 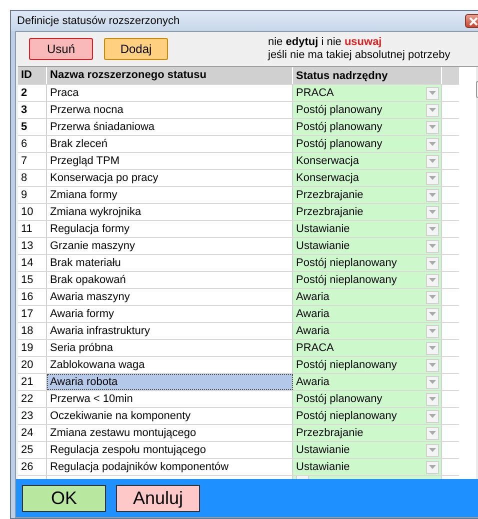 What do you see at coordinates (32, 127) in the screenshot?
I see `id-cell: 5` at bounding box center [32, 127].